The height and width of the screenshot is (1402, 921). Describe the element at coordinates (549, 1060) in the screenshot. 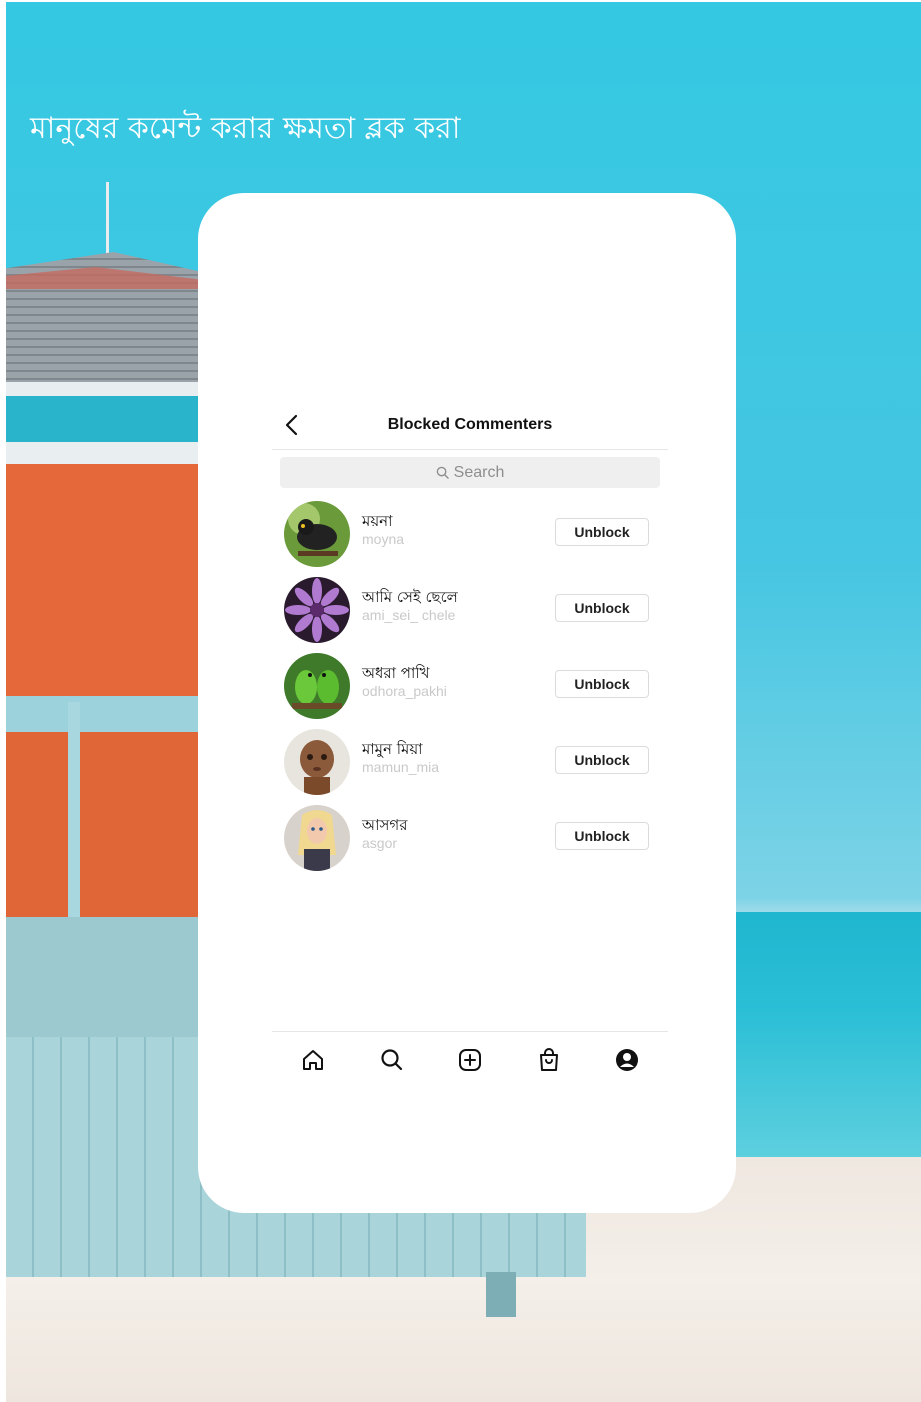

I see `shop-bag-icon` at that location.